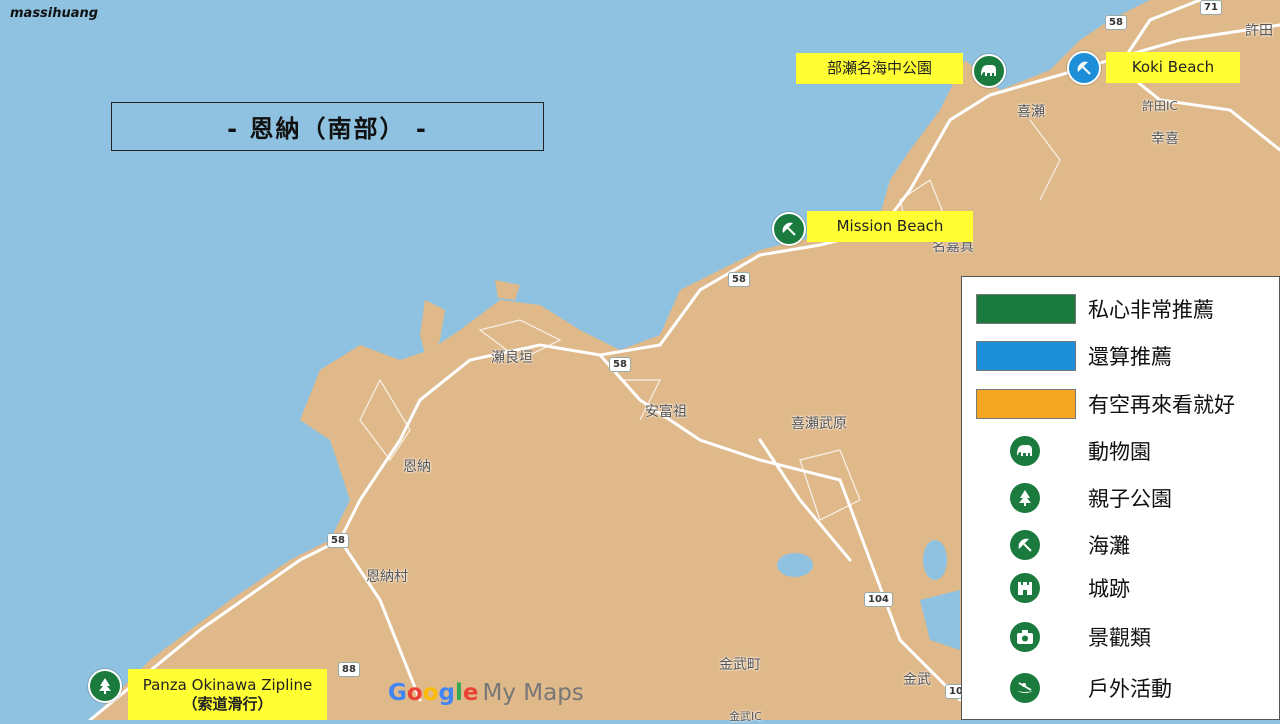 This screenshot has height=724, width=1280. What do you see at coordinates (327, 126) in the screenshot?
I see `page-title: - 恩納（南部） -` at bounding box center [327, 126].